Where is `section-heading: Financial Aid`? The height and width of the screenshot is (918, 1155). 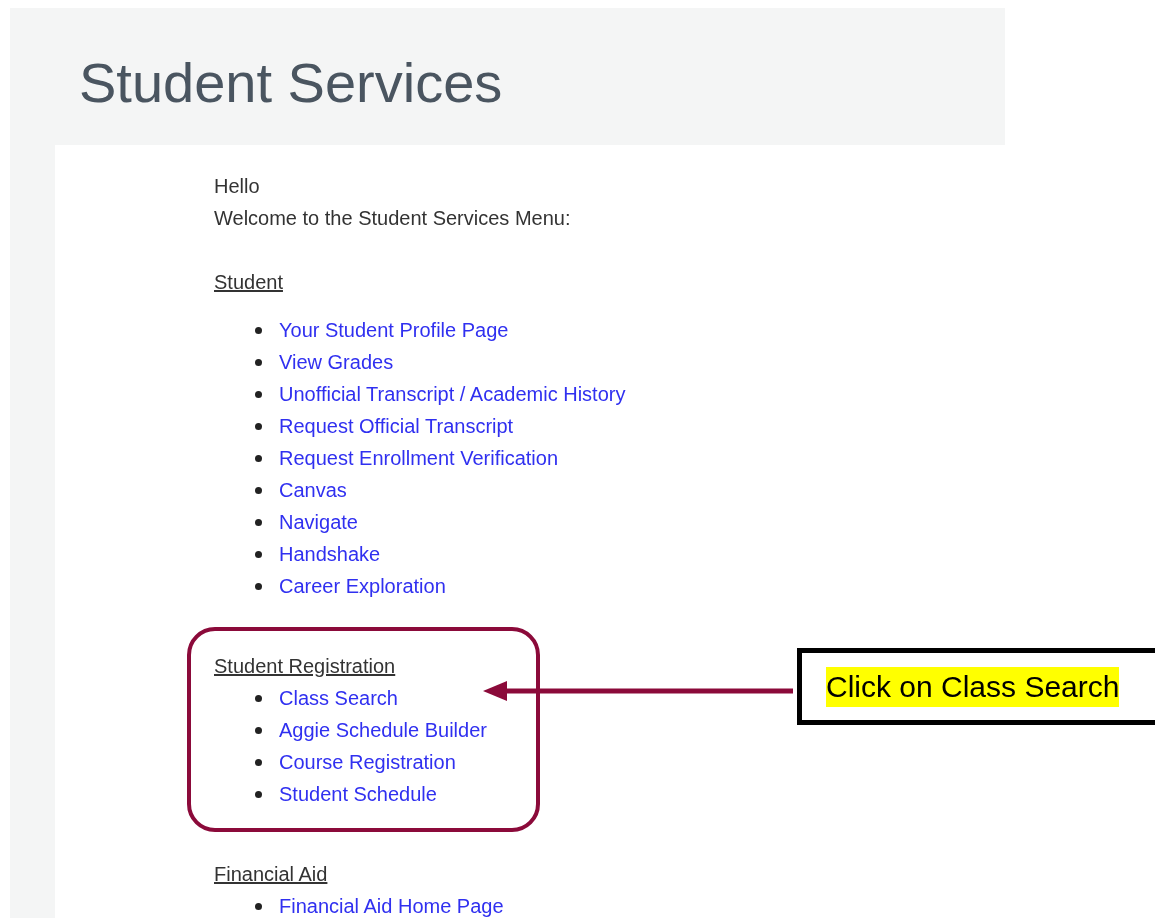 section-heading: Financial Aid is located at coordinates (271, 874).